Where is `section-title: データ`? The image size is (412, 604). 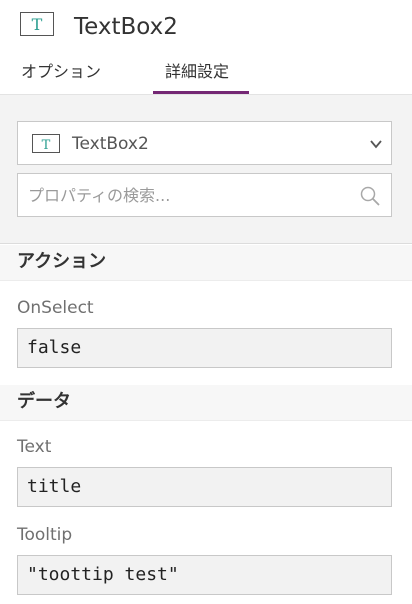 section-title: データ is located at coordinates (44, 401).